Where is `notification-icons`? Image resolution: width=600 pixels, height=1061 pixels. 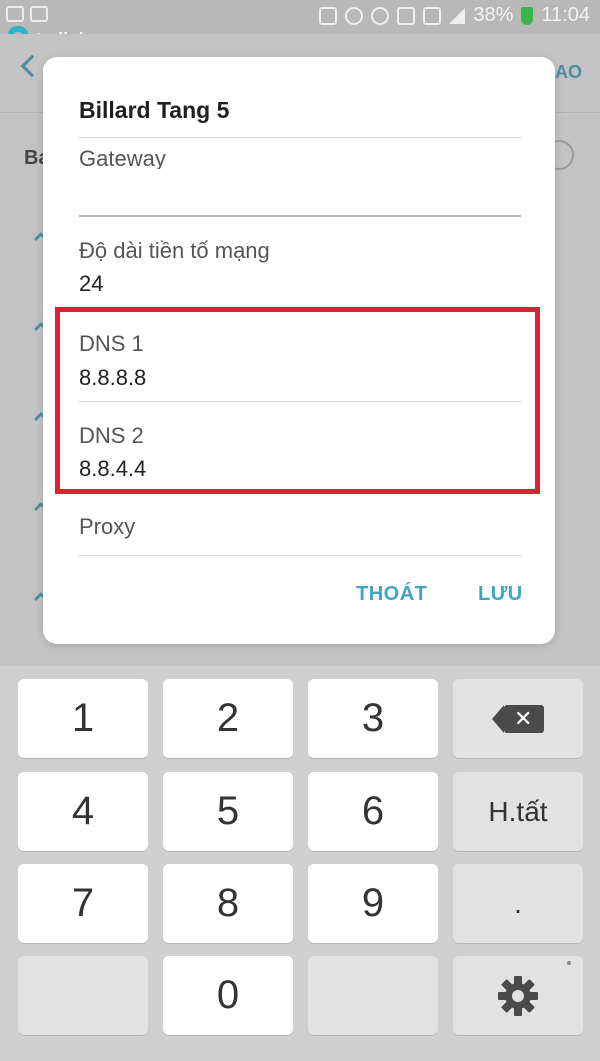 notification-icons is located at coordinates (27, 14).